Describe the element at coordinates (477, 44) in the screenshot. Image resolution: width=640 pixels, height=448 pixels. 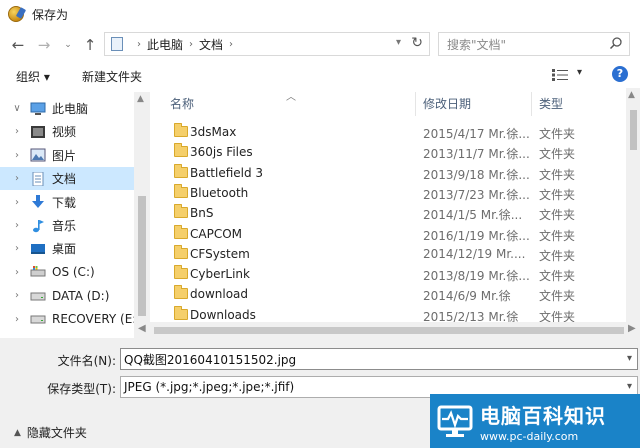
I see `search-placeholder: 搜索"文档"` at that location.